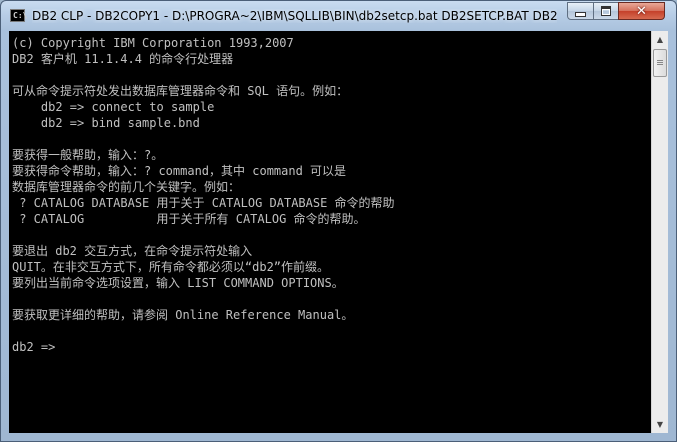 The image size is (677, 442). I want to click on console-line: db2 => bind sample.bnd, so click(106, 123).